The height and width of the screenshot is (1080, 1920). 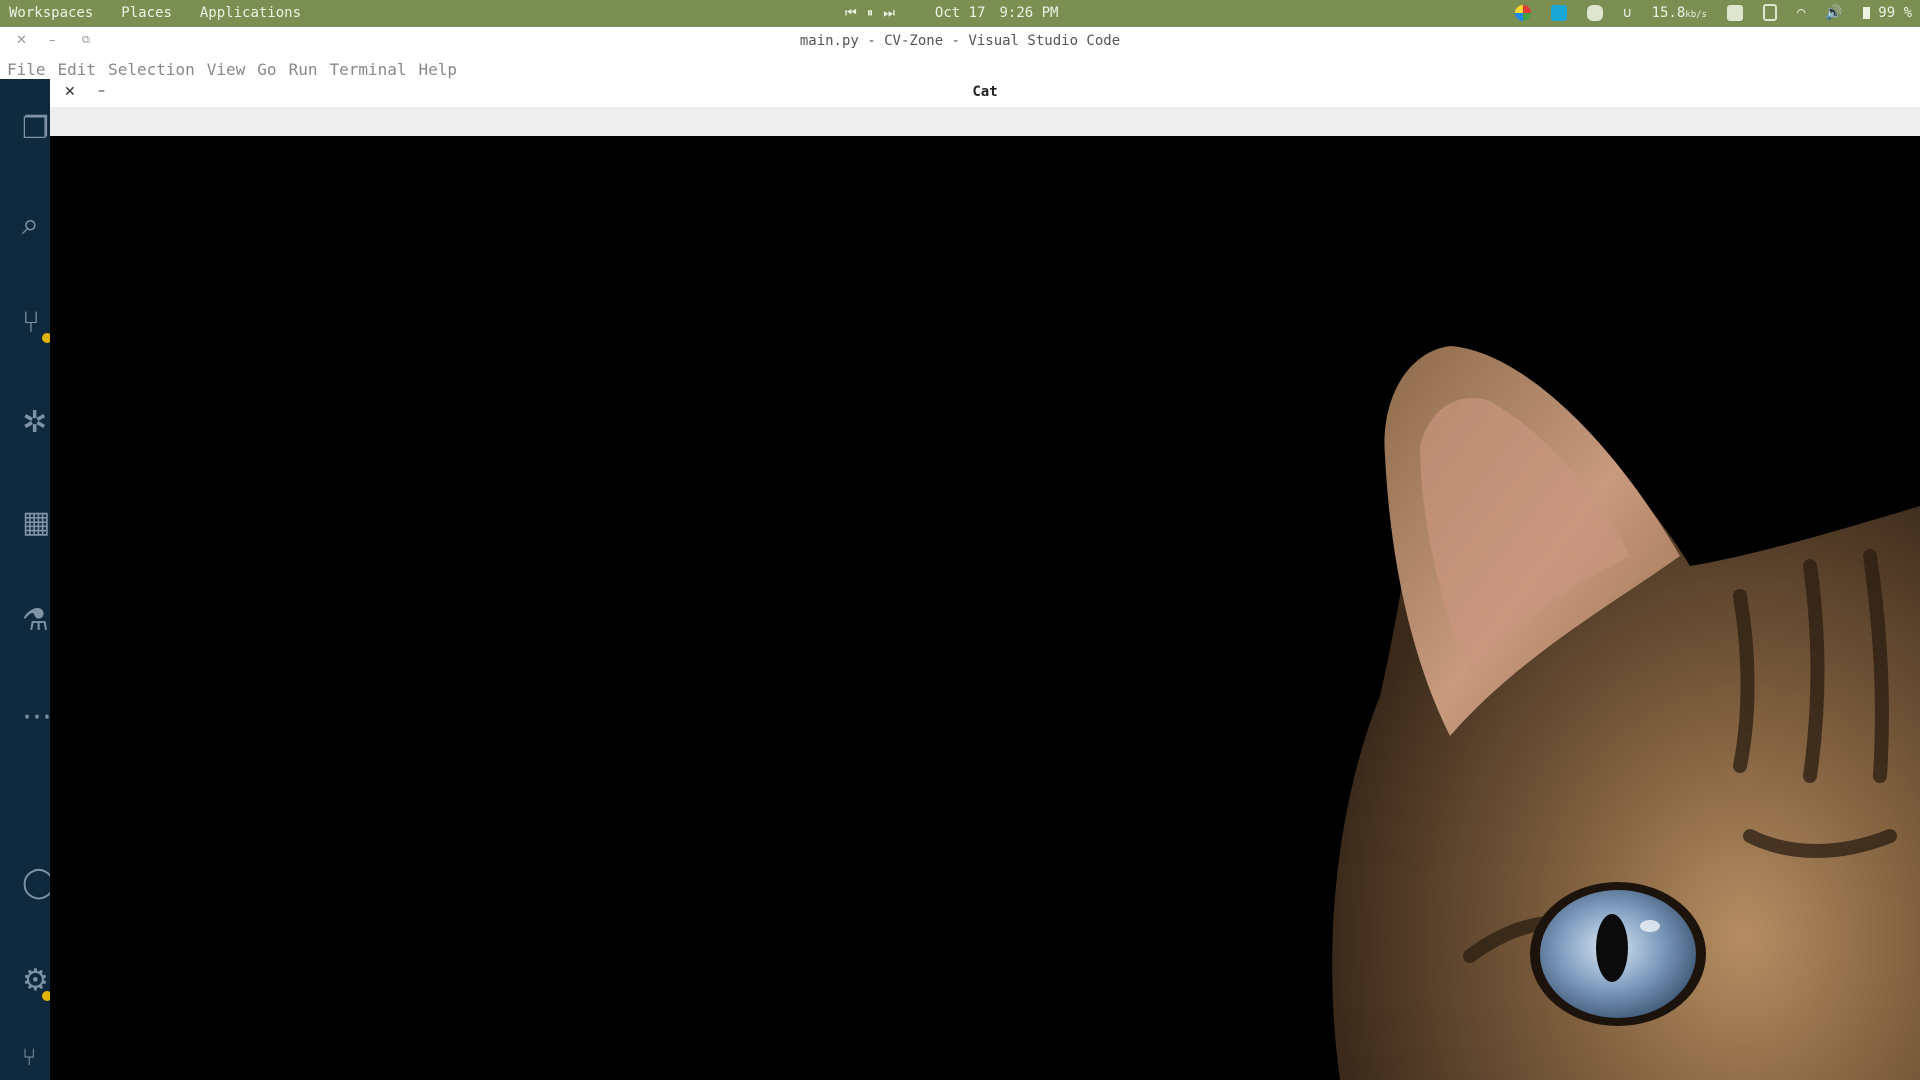 What do you see at coordinates (889, 13) in the screenshot?
I see `media-next-icon: ⏭` at bounding box center [889, 13].